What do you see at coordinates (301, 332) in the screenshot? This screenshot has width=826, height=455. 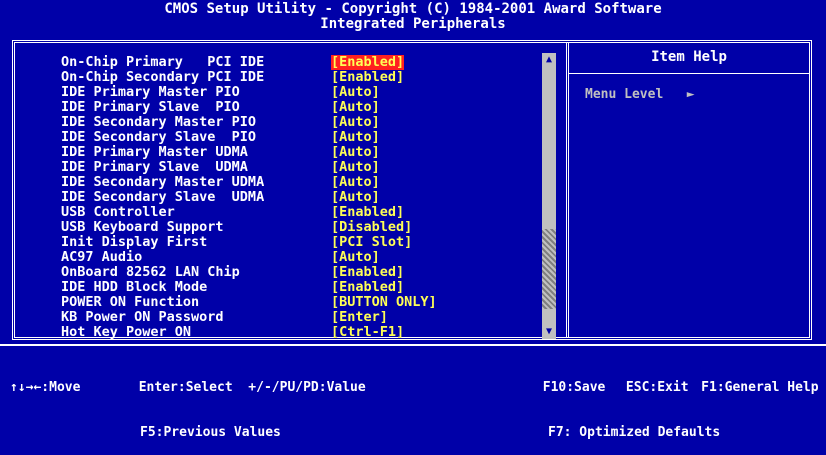 I see `setting-row: Hot Key Power ON [Ctrl-F1]` at bounding box center [301, 332].